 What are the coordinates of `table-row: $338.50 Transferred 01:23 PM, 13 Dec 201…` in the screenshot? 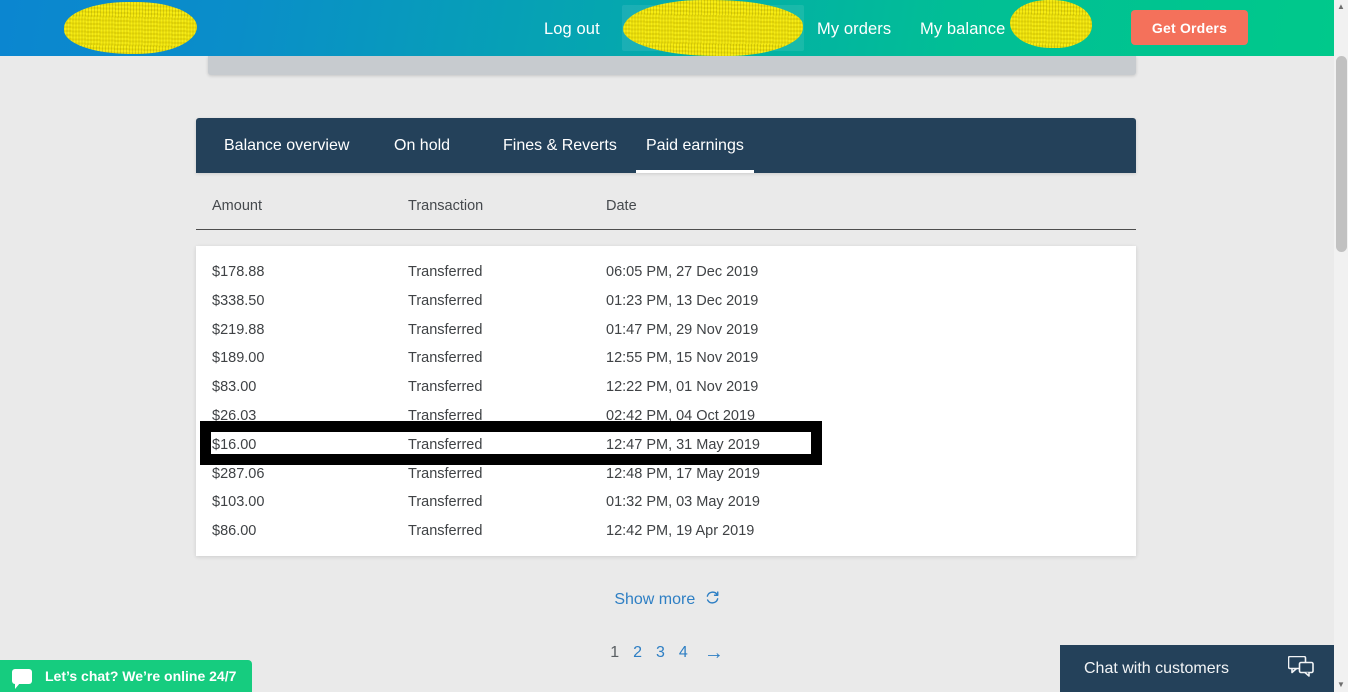 It's located at (666, 303).